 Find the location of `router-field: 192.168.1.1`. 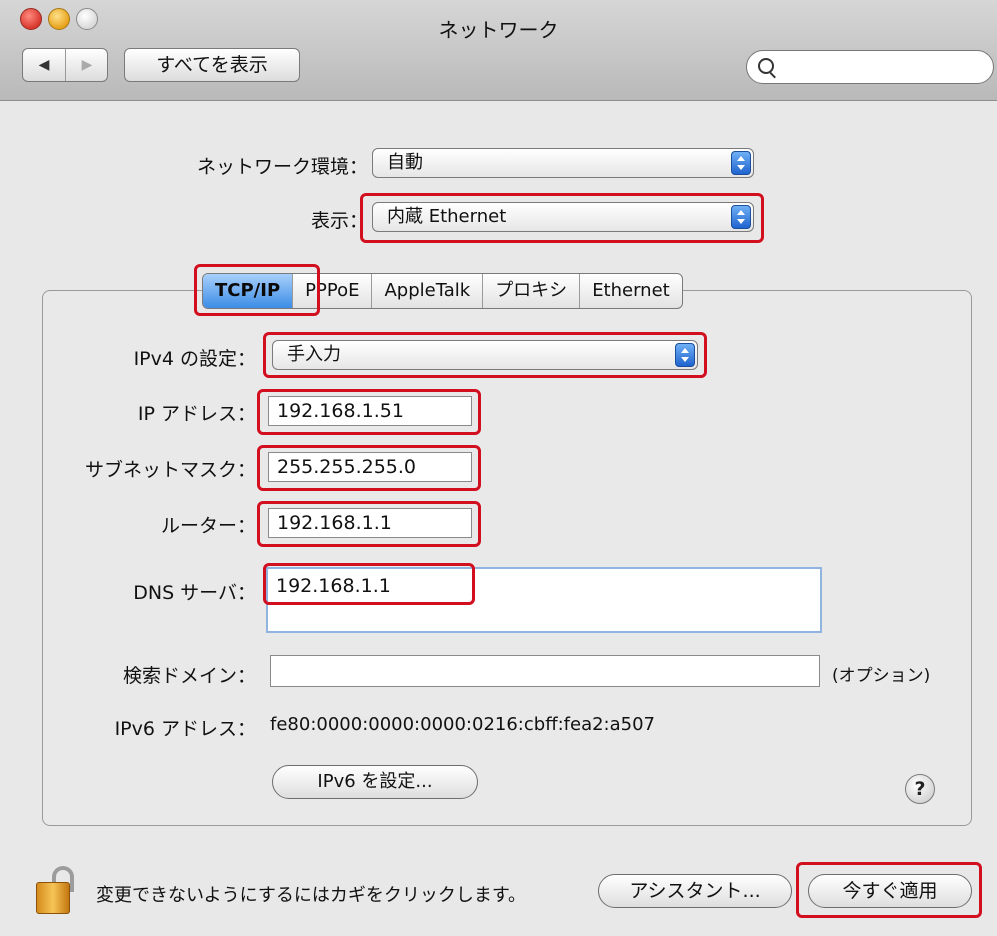

router-field: 192.168.1.1 is located at coordinates (370, 523).